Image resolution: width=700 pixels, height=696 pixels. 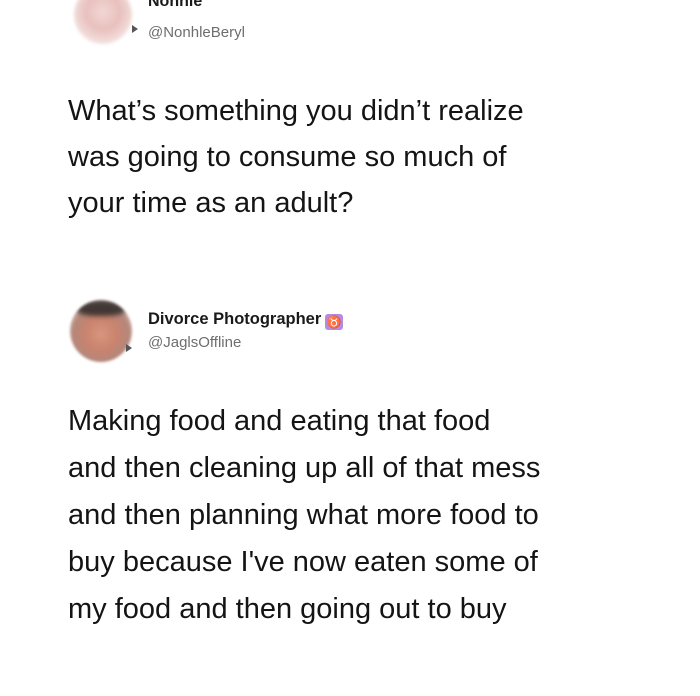 I want to click on tweet-text-line: my food and then going out to buy, so click(x=287, y=609).